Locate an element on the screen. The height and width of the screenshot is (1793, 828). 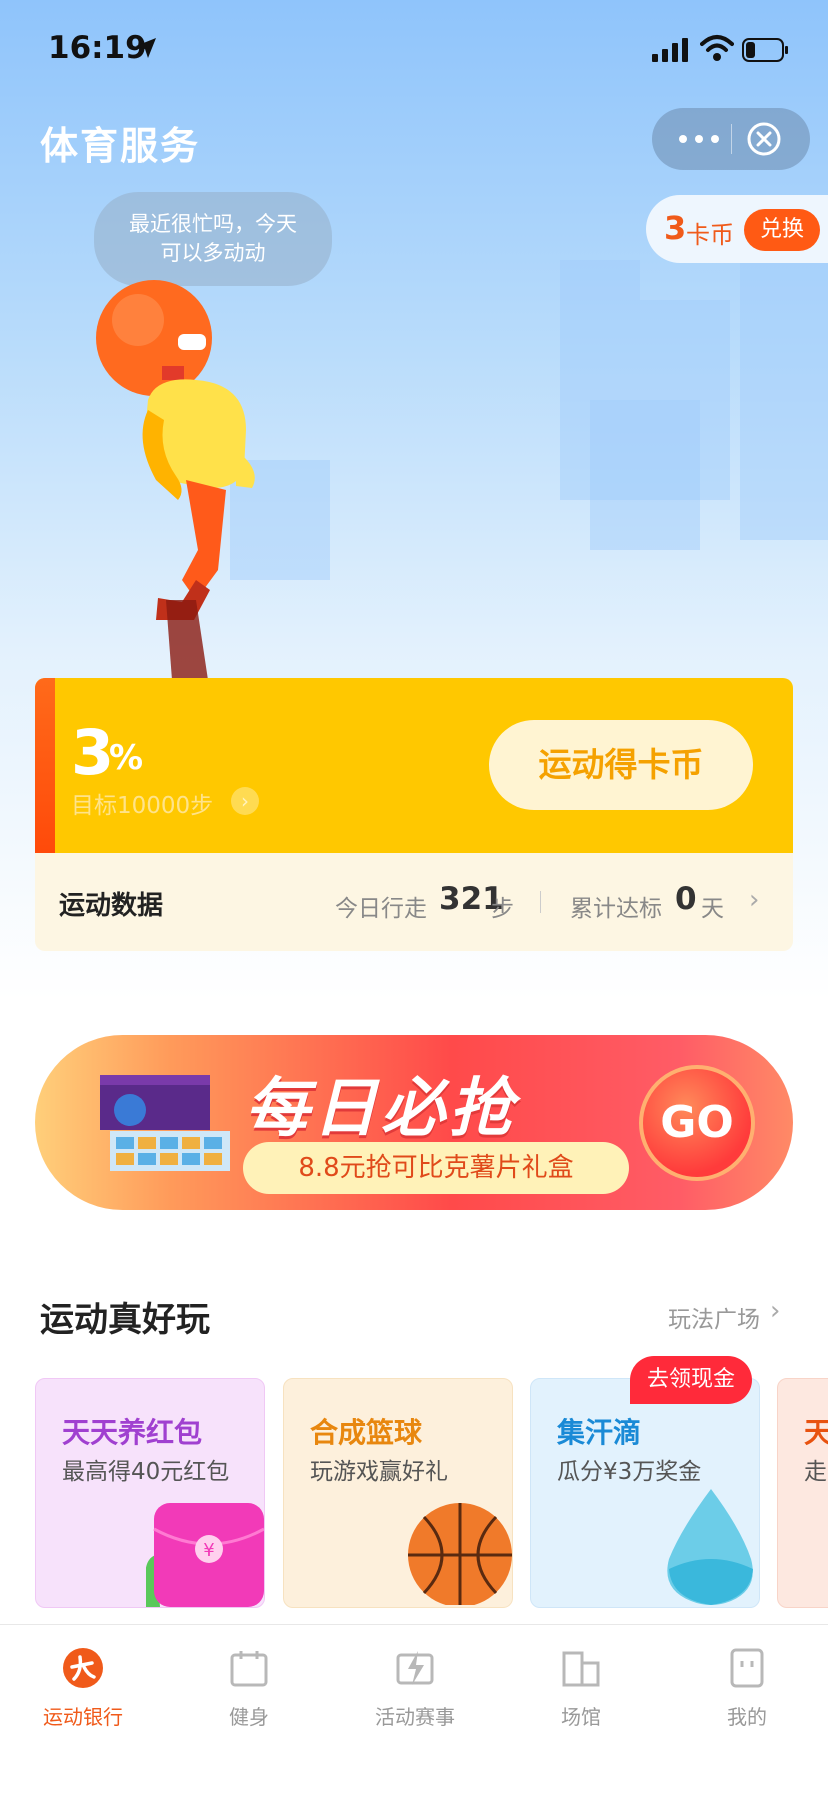
today-steps-unit: 步 is located at coordinates (502, 909).